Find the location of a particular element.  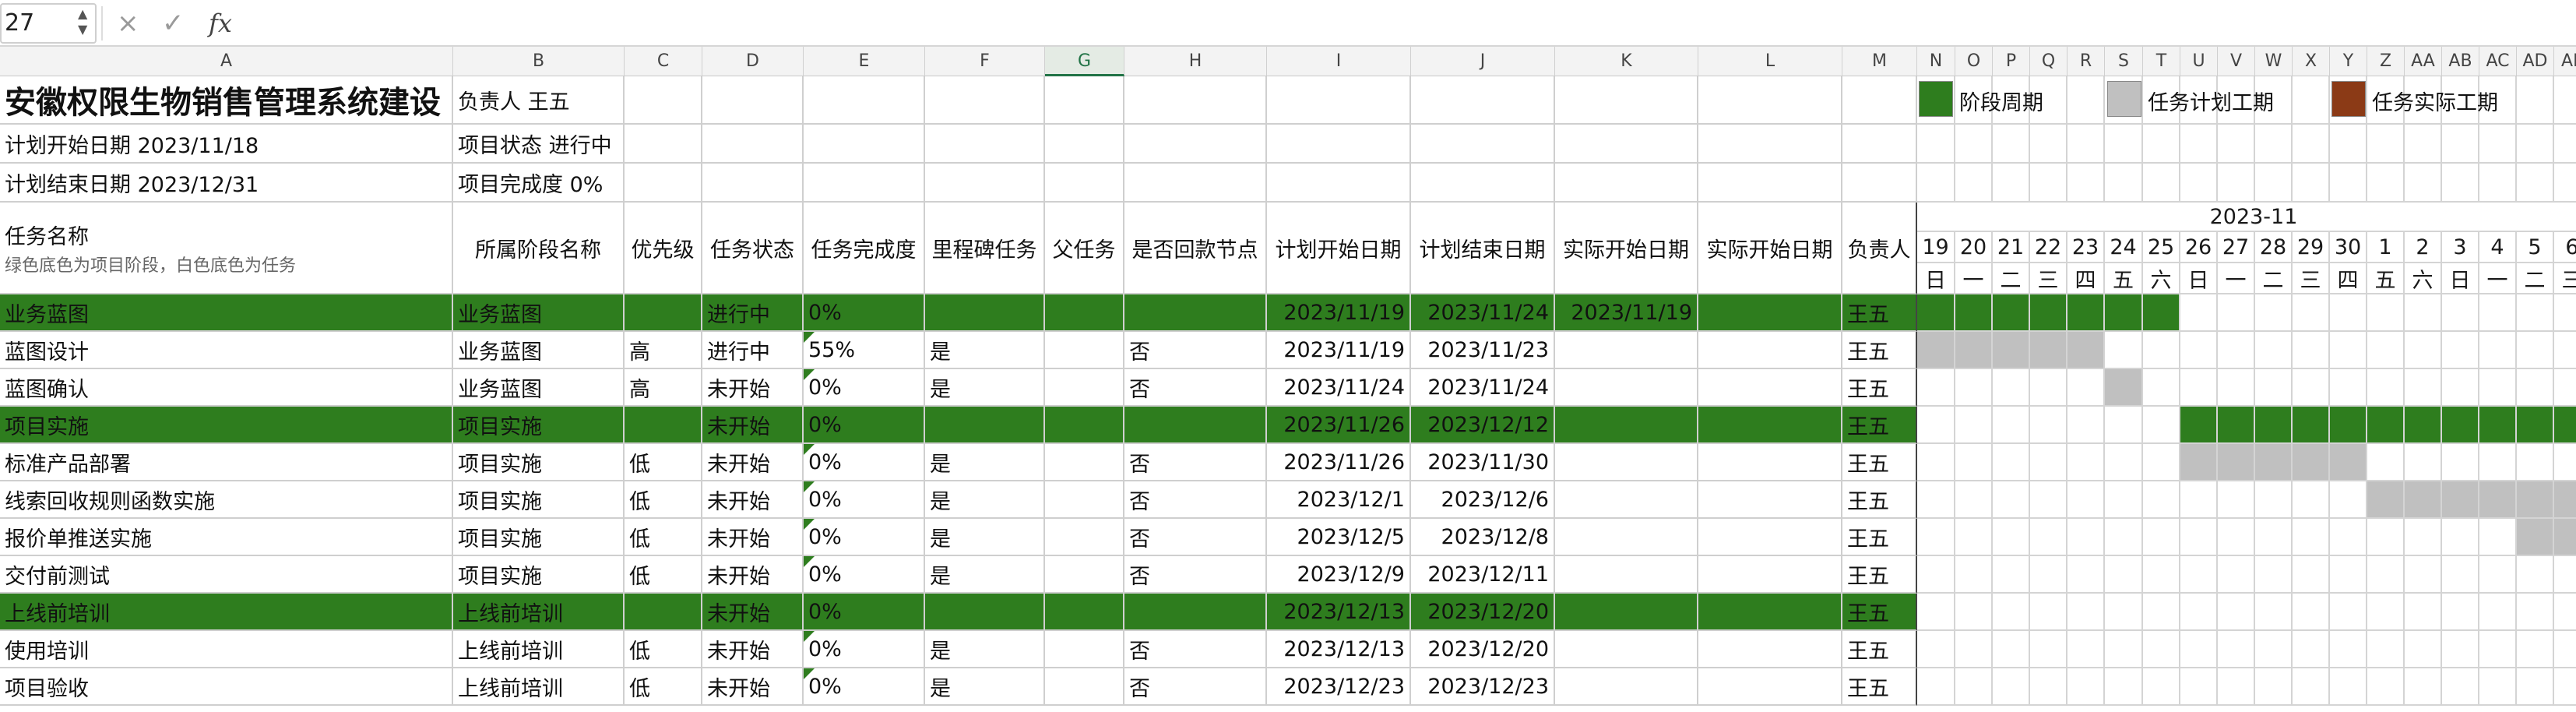

row-8-plan-start: 2023/12/13 is located at coordinates (1339, 612).